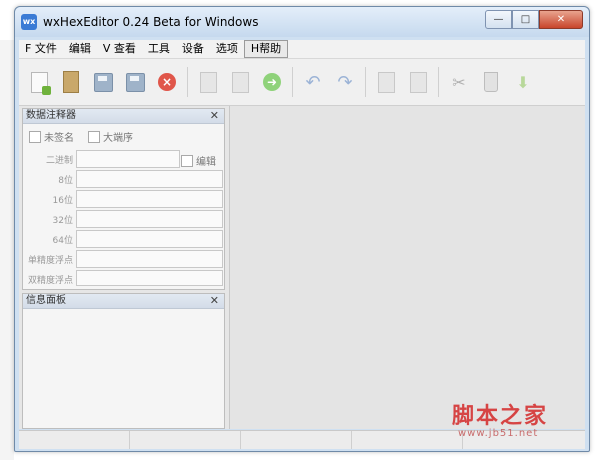 The image size is (600, 475). I want to click on panel-title: 数据注释器, so click(51, 115).